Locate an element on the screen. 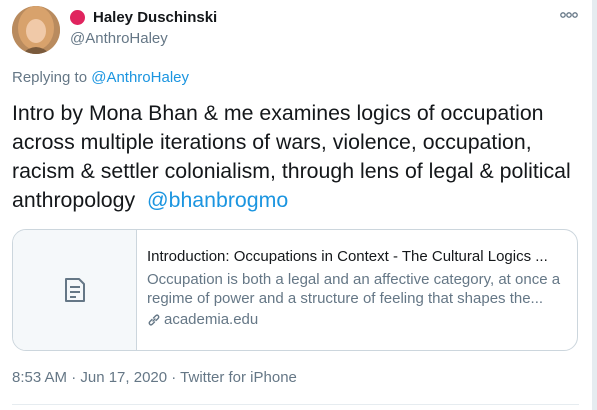 The image size is (597, 410). author-handle: @AnthroHaley is located at coordinates (119, 38).